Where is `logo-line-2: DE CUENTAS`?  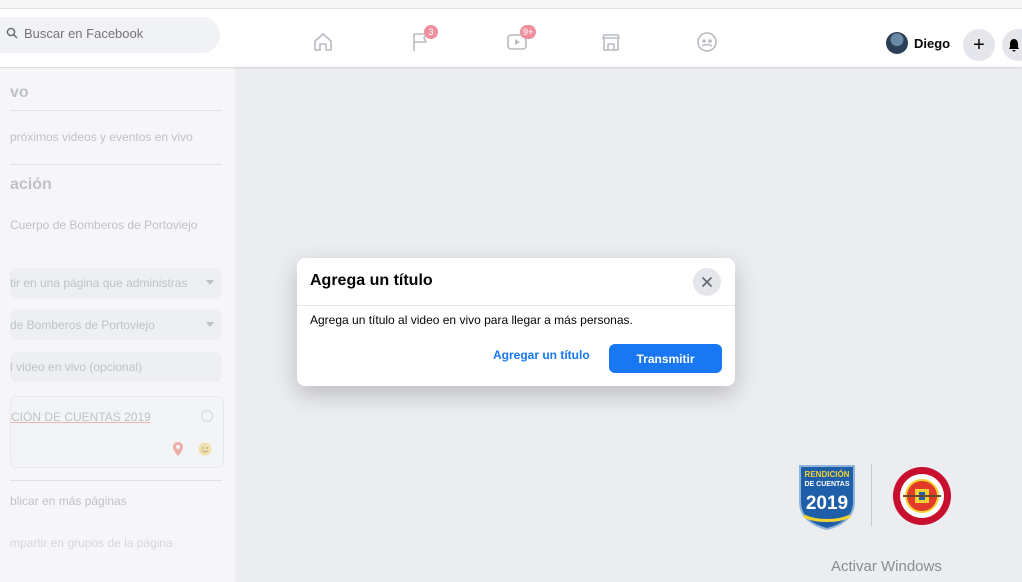 logo-line-2: DE CUENTAS is located at coordinates (827, 484).